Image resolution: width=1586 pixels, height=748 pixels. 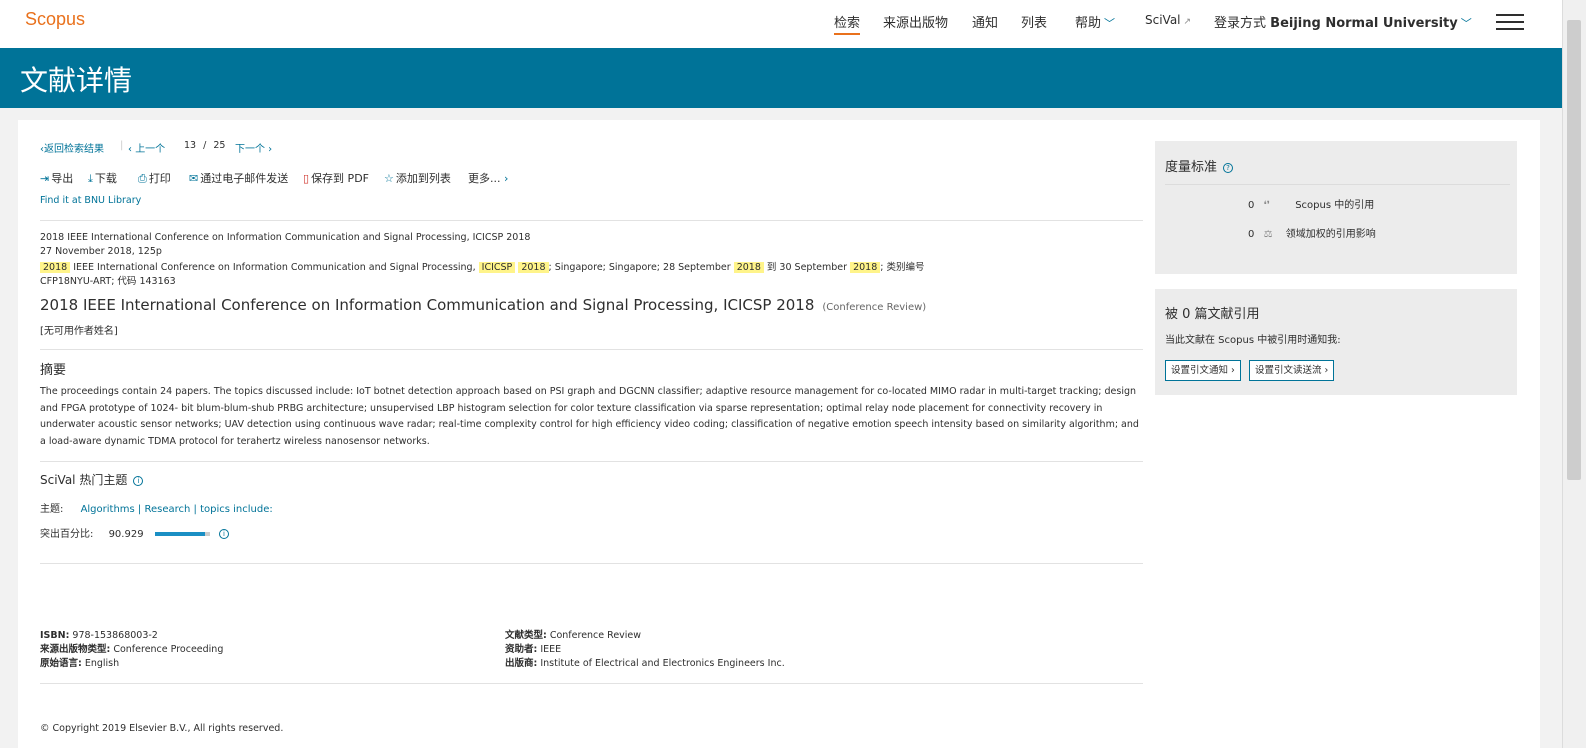 I want to click on nav-scival-label: SciVal, so click(x=1163, y=20).